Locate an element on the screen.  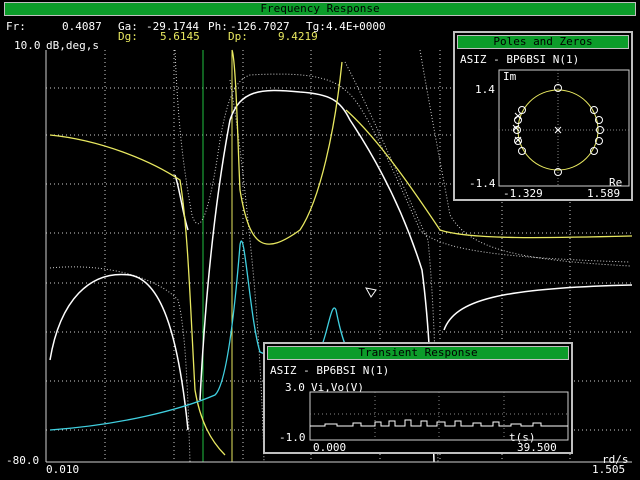
poles-zeros-title: Poles and Zeros is located at coordinates (543, 42).